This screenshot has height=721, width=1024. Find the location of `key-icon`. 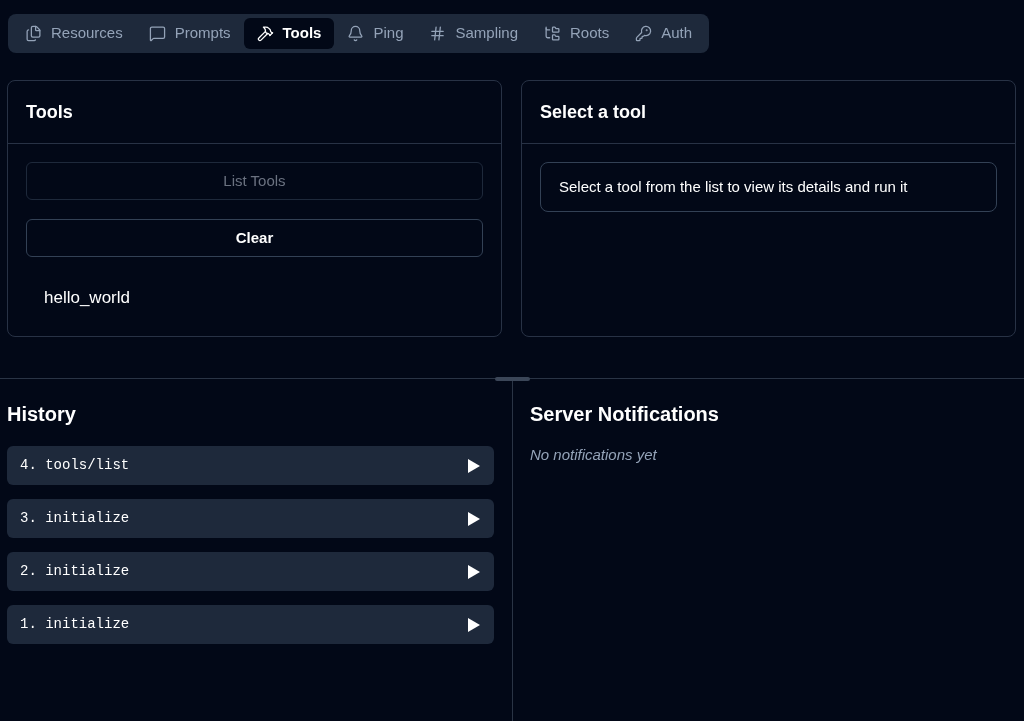

key-icon is located at coordinates (644, 33).